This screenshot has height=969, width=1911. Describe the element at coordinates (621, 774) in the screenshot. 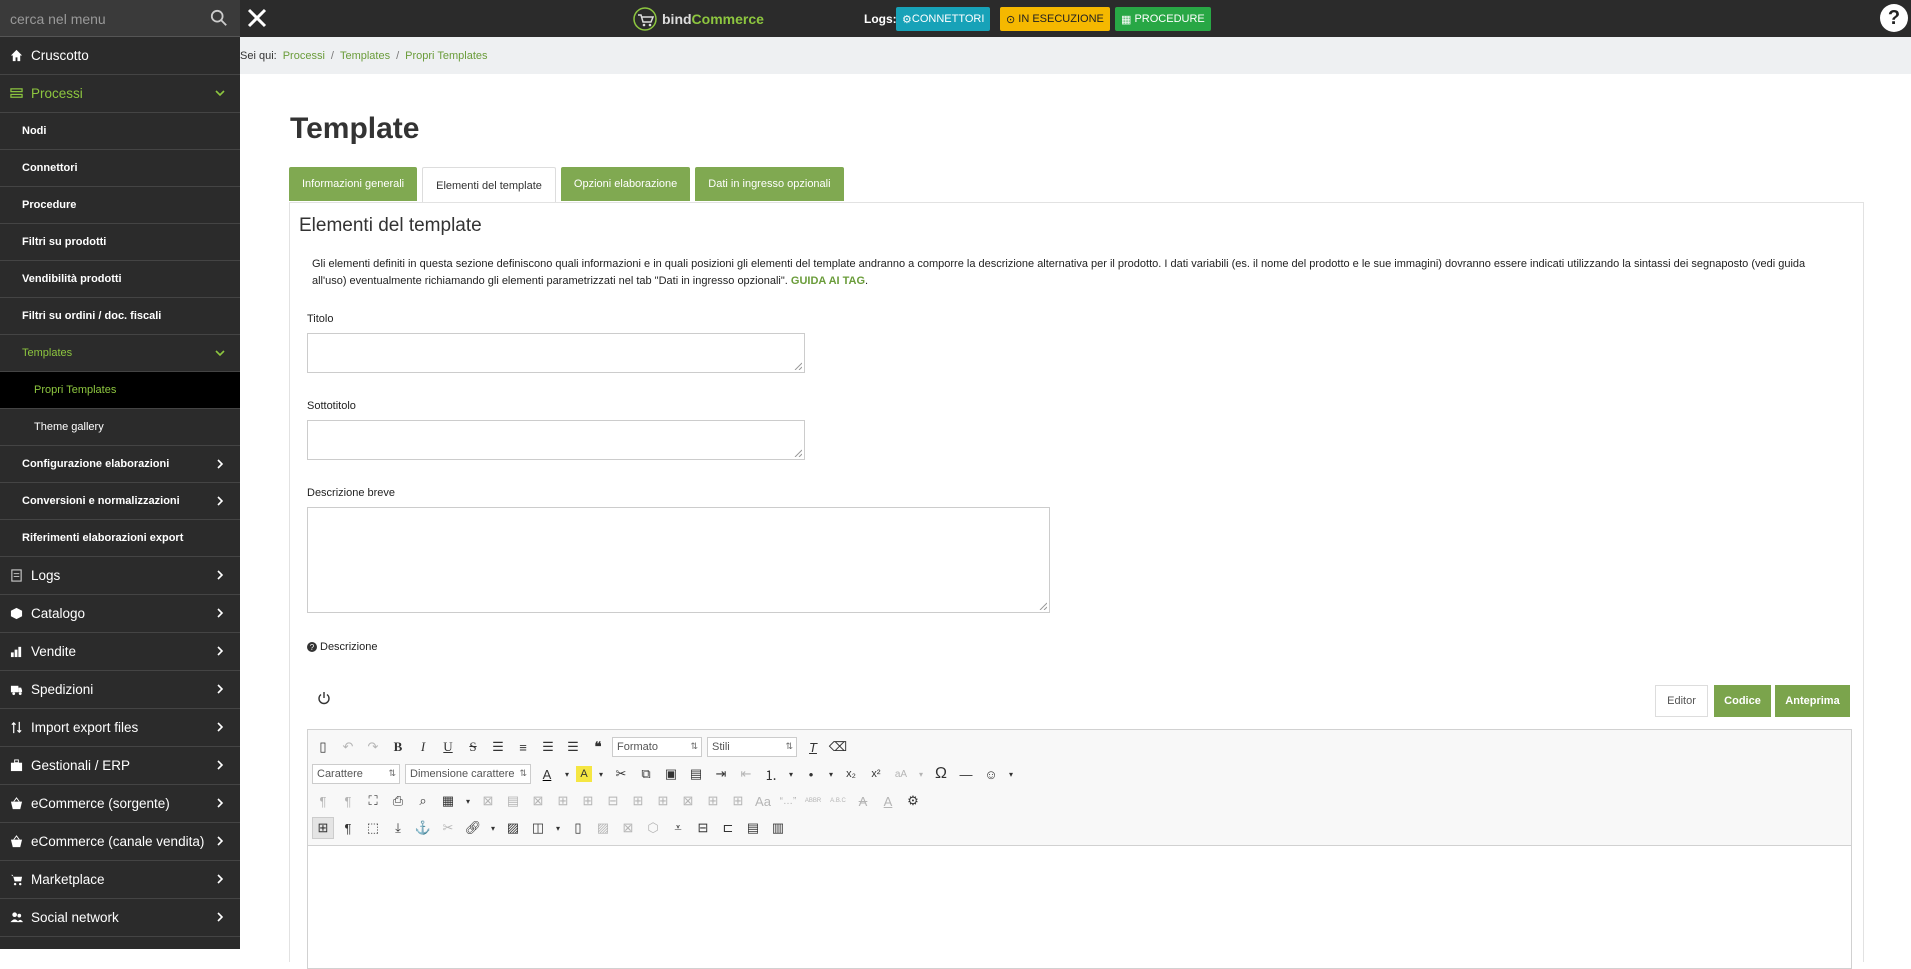

I see `cut-icon: ✂` at that location.